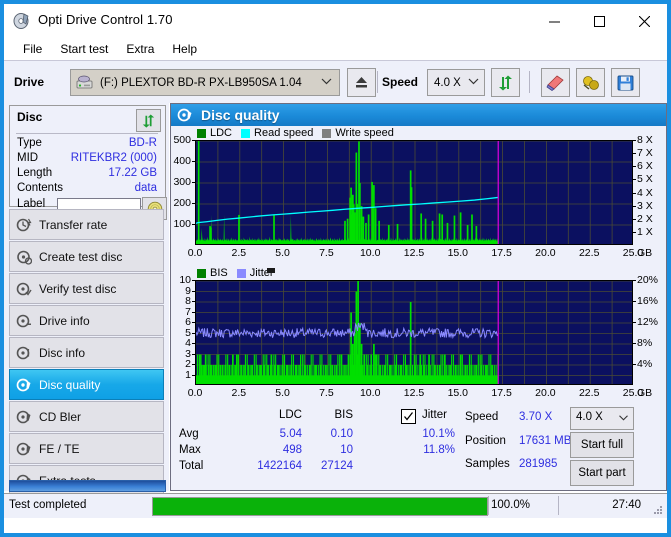 This screenshot has height=537, width=671. I want to click on status-bar: Test completed 100.0% 27:40, so click(335, 505).